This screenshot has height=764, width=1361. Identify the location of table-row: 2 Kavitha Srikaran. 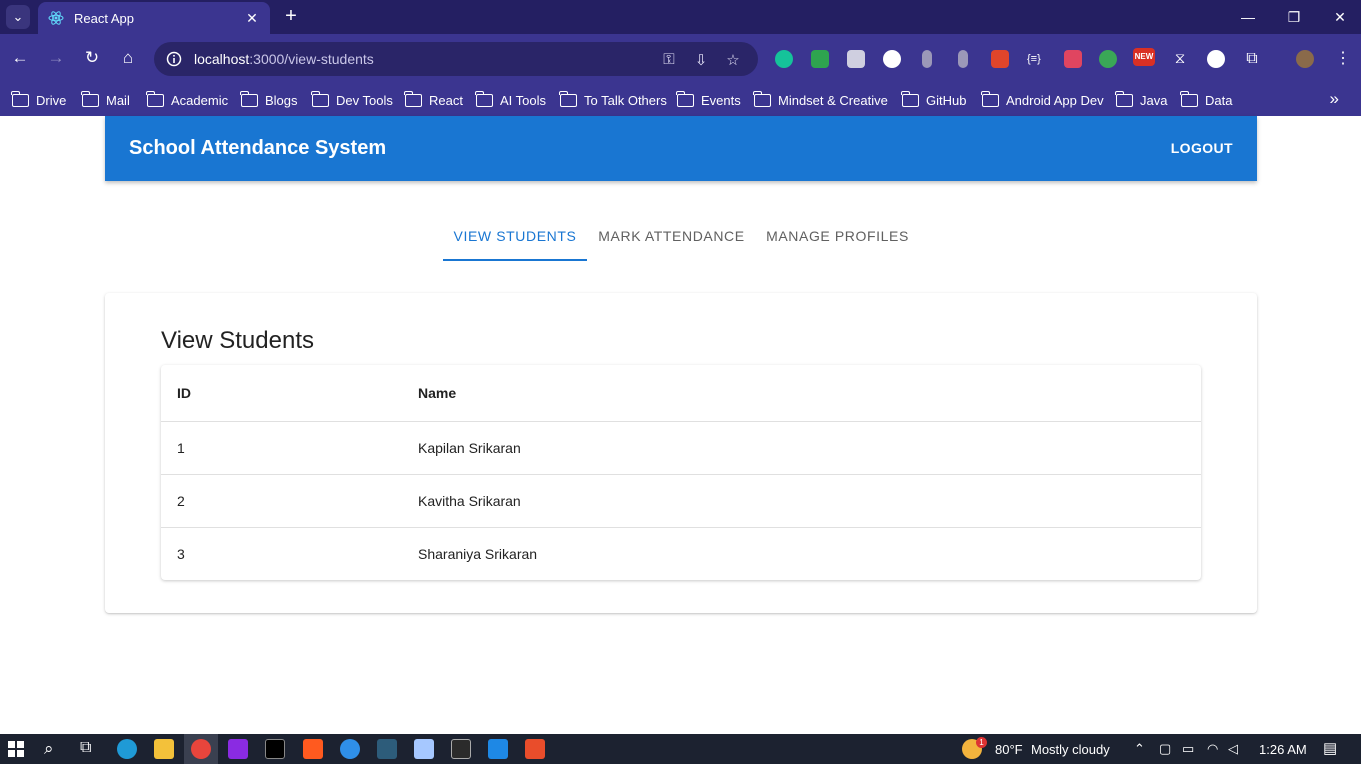
(681, 501).